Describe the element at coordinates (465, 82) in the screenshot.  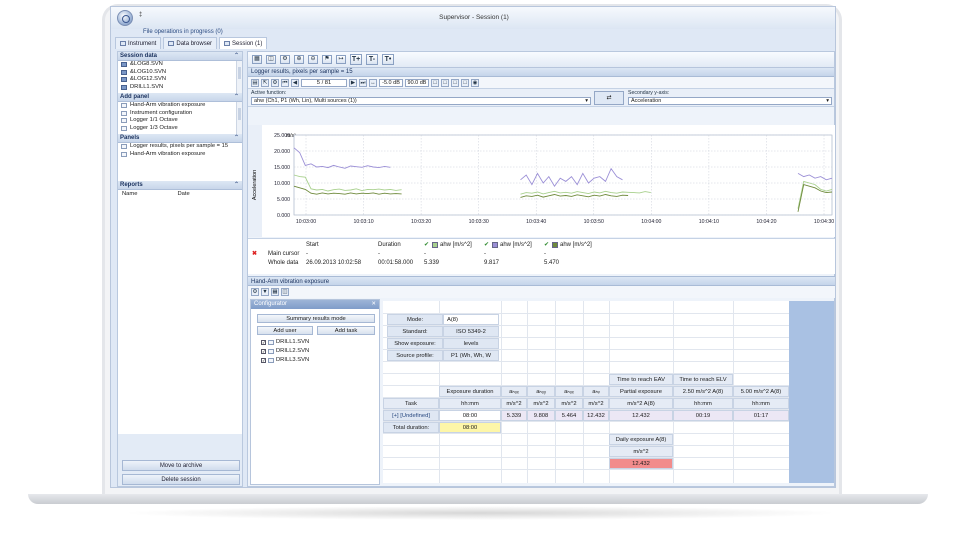
I see `view-4-icon: □` at that location.